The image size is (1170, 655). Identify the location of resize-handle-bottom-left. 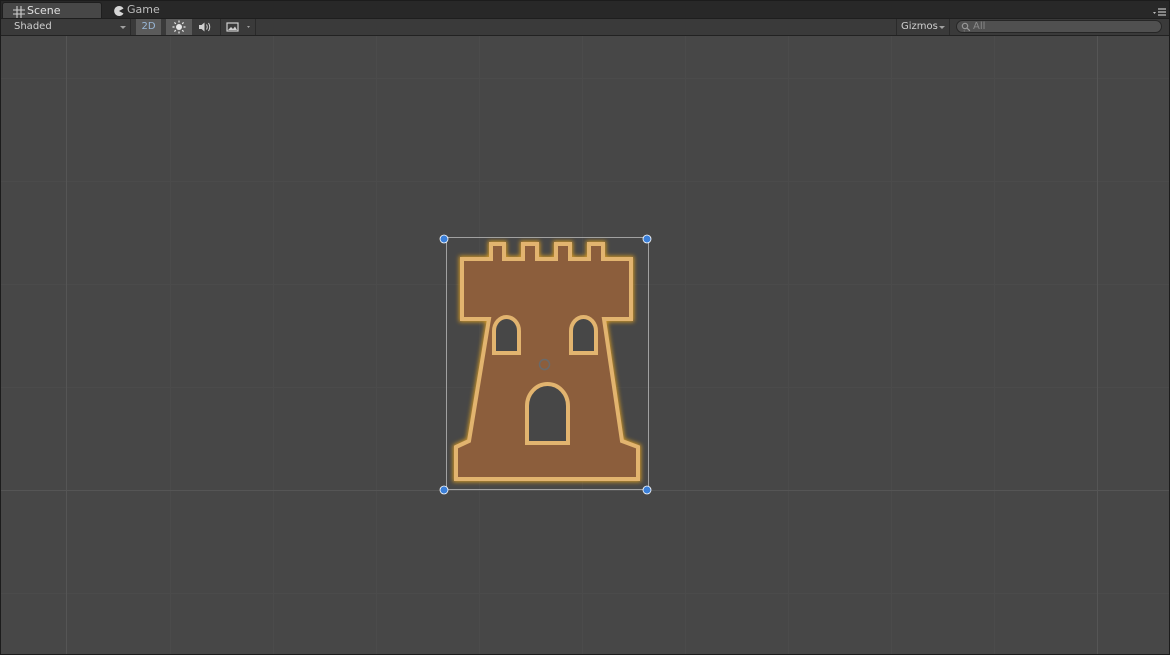
(444, 490).